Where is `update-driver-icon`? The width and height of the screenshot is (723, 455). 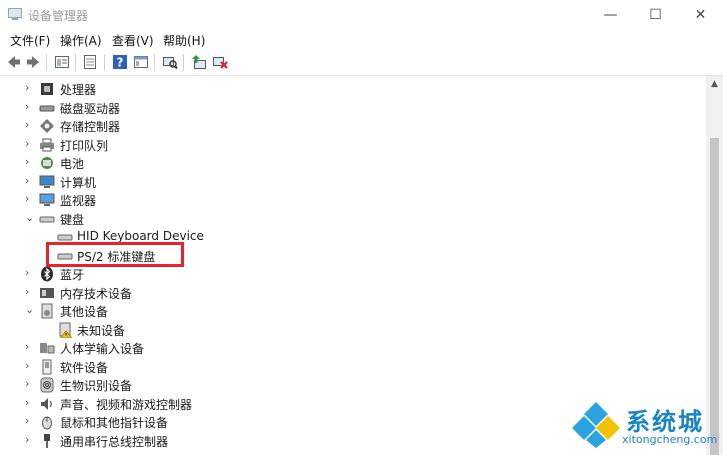 update-driver-icon is located at coordinates (199, 62).